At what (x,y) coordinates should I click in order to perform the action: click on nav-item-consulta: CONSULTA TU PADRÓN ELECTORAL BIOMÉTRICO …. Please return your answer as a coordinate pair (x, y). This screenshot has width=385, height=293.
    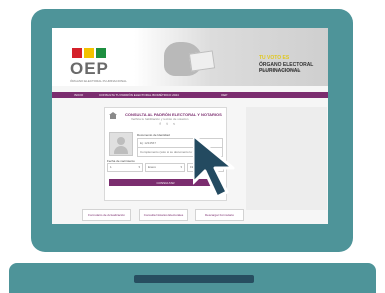
    Looking at the image, I should click on (139, 95).